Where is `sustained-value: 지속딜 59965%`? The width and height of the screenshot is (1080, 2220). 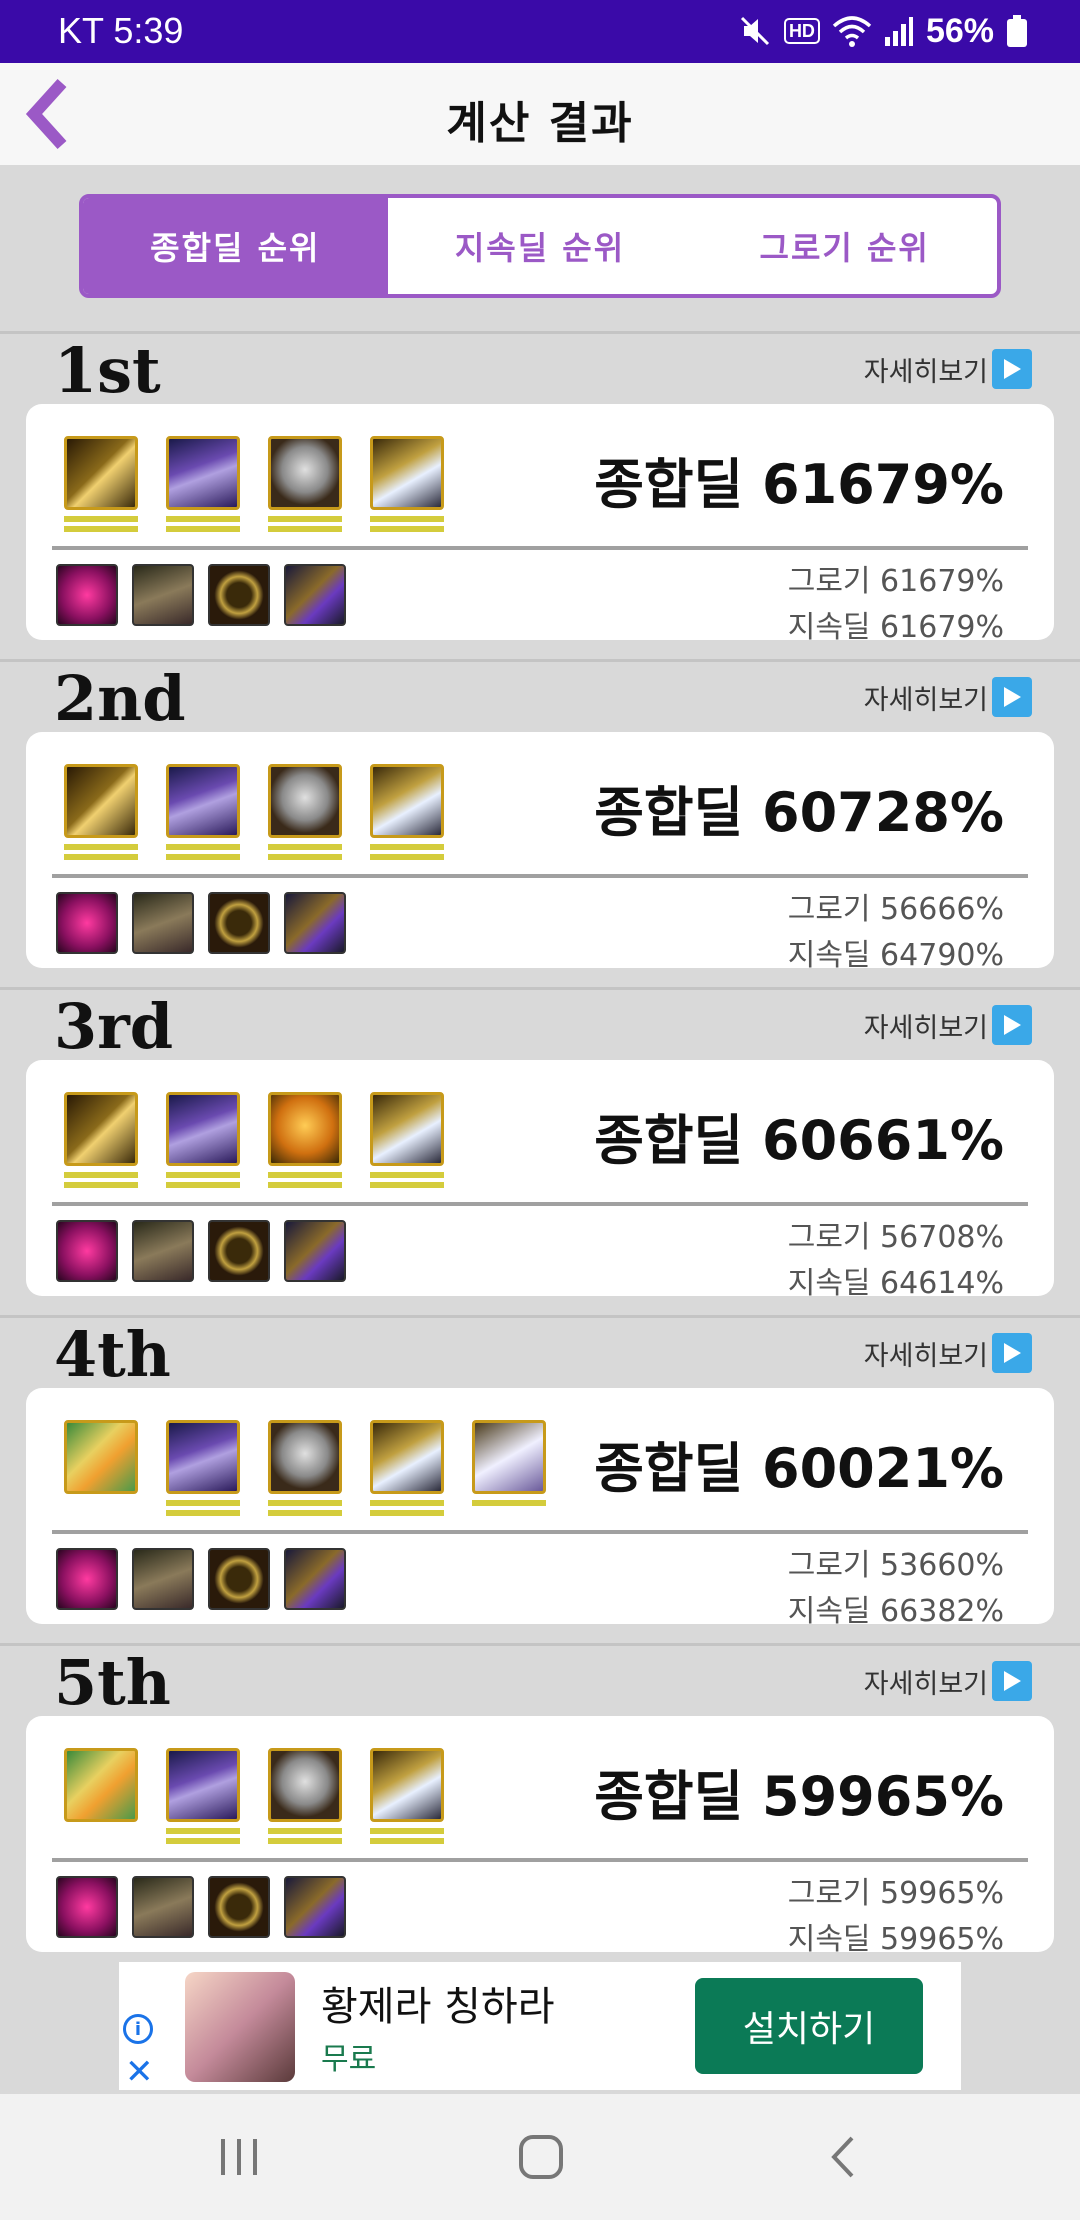
sustained-value: 지속딜 59965% is located at coordinates (895, 1939).